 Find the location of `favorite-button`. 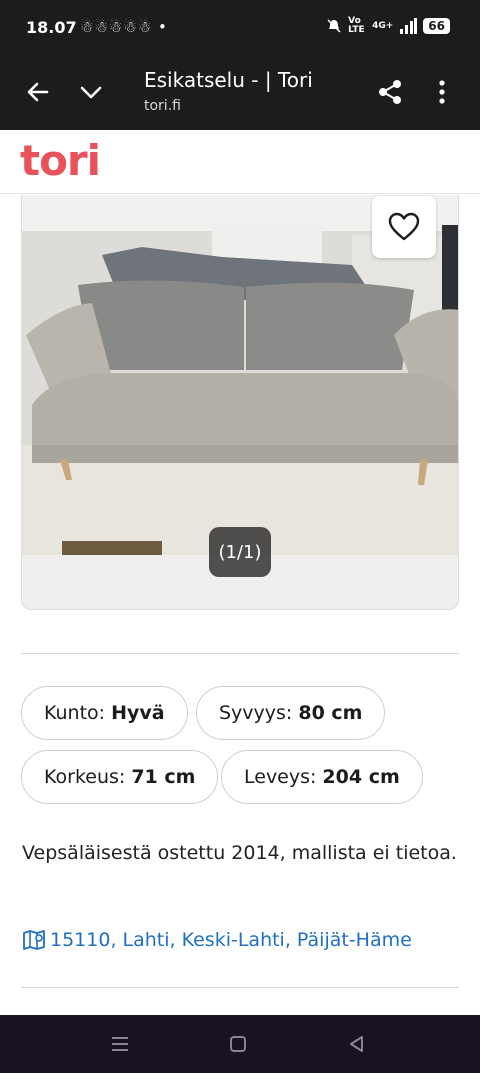

favorite-button is located at coordinates (404, 227).